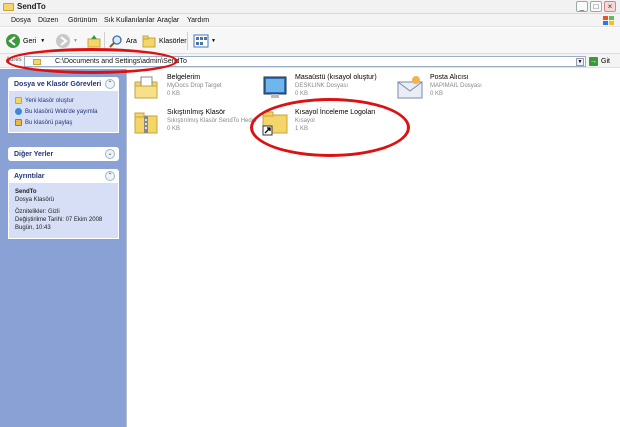 This screenshot has height=427, width=620. I want to click on up-folder-button, so click(94, 41).